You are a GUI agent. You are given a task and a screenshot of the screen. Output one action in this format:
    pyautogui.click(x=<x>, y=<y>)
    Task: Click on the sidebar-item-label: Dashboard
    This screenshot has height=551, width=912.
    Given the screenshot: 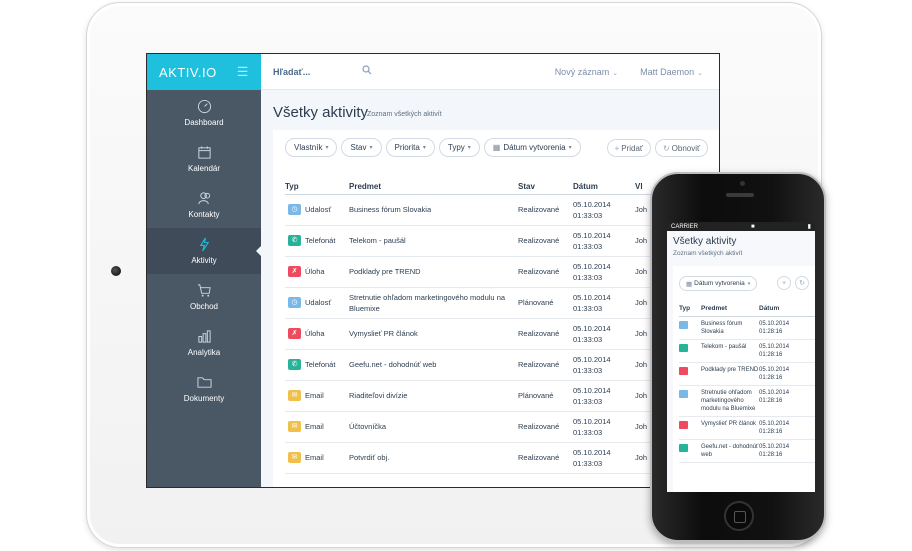 What is the action you would take?
    pyautogui.click(x=204, y=122)
    